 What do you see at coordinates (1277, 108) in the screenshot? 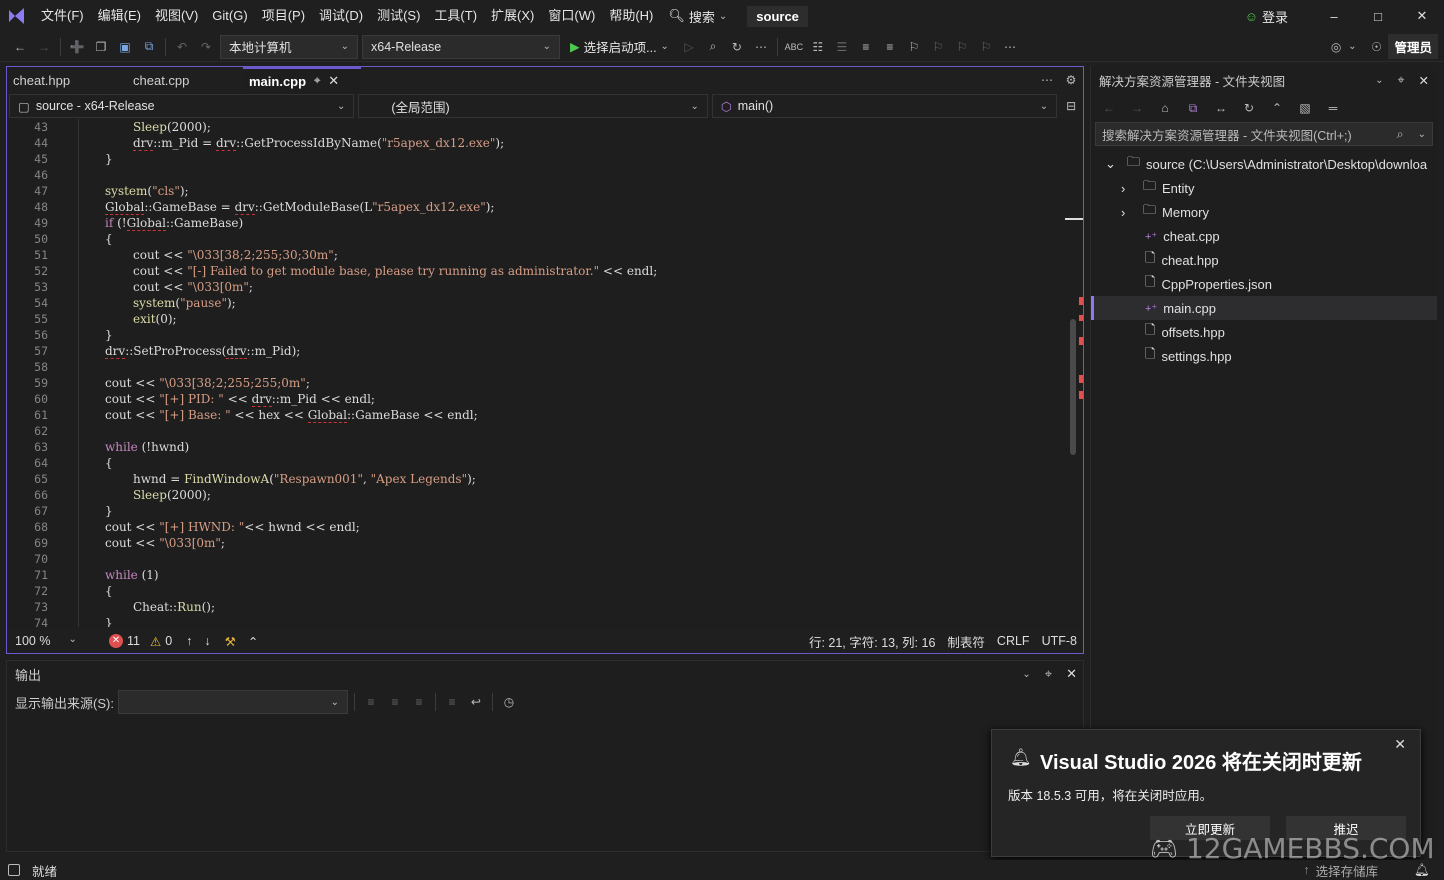
I see `collapse-all-icon: ⌃` at bounding box center [1277, 108].